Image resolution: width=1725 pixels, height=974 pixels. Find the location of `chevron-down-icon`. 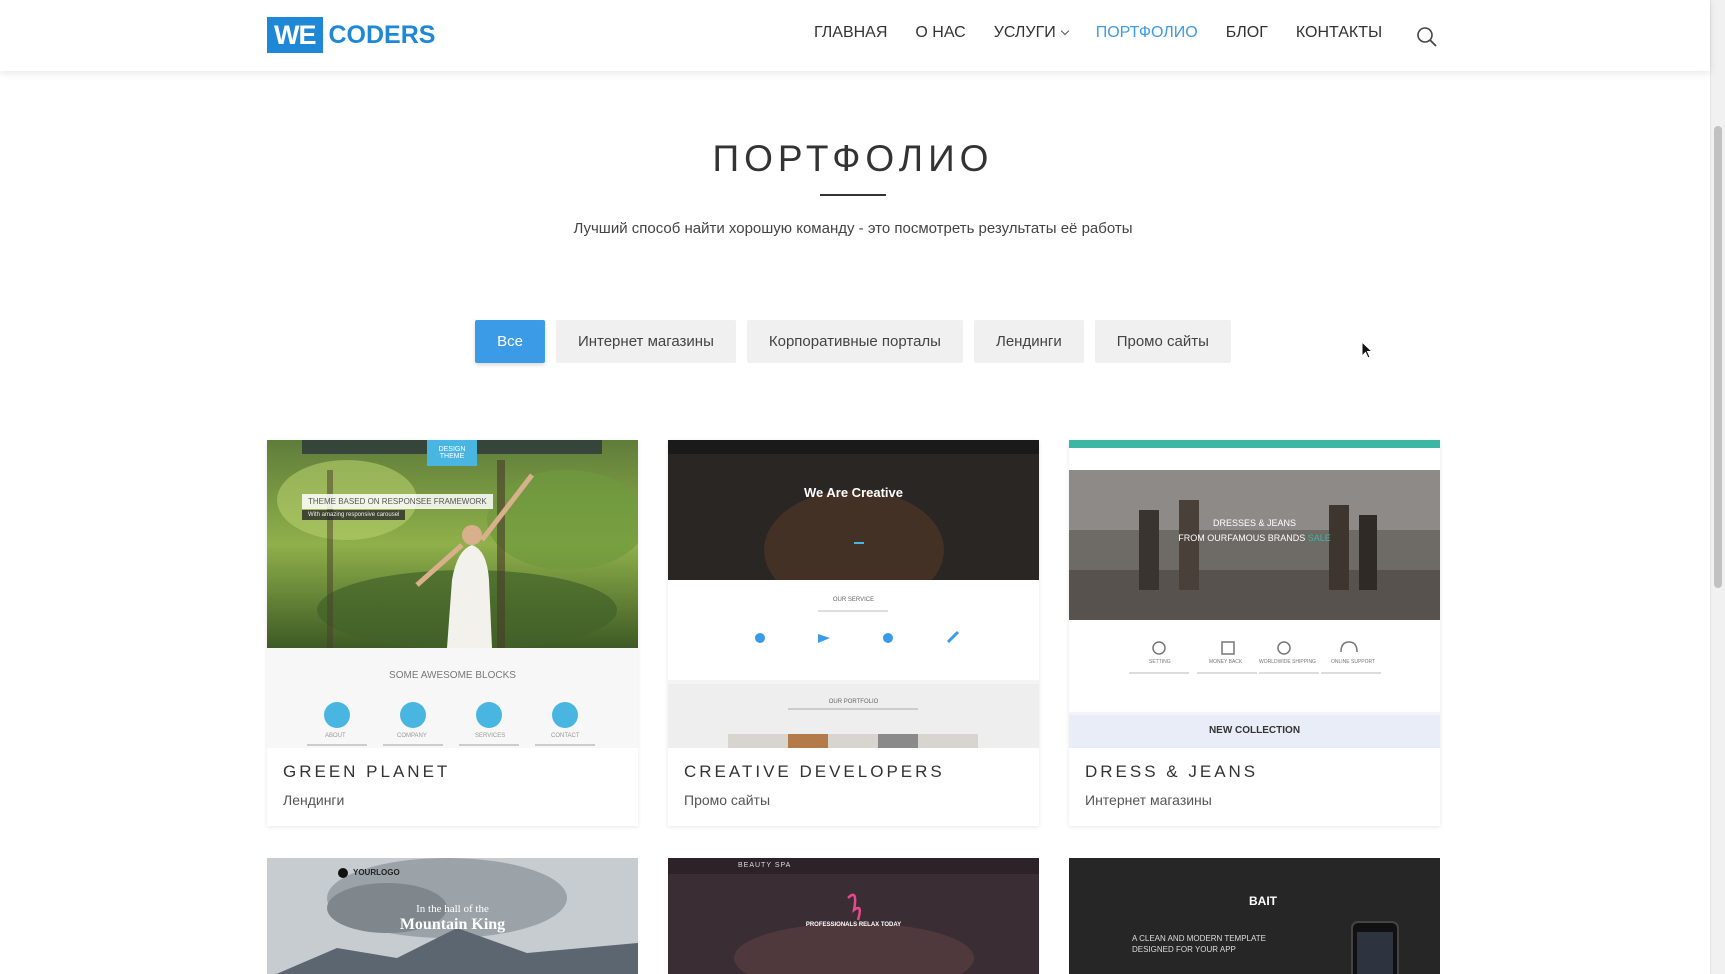

chevron-down-icon is located at coordinates (1064, 31).